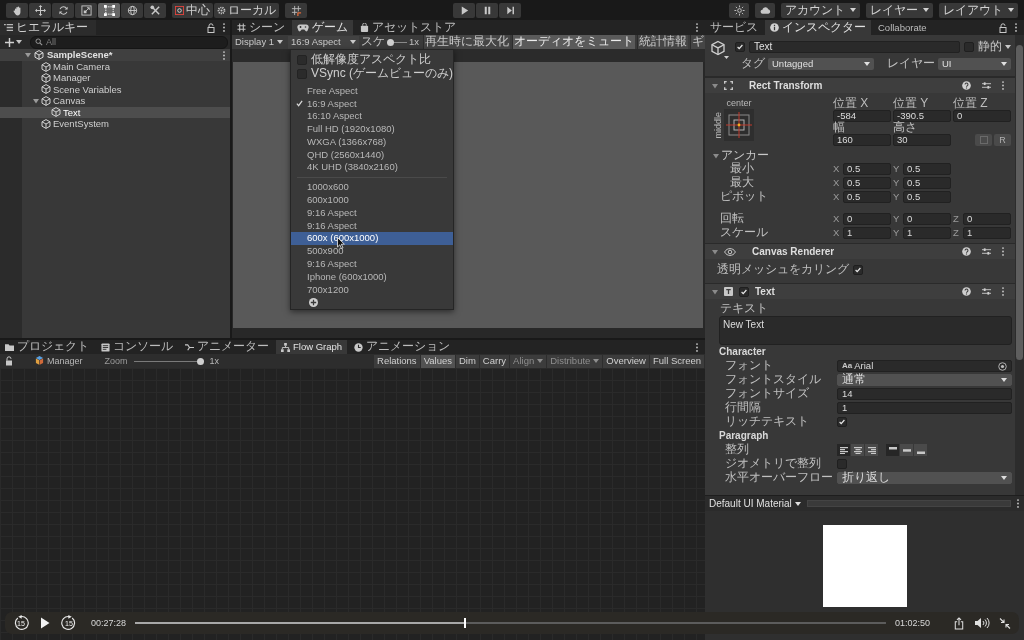  What do you see at coordinates (323, 42) in the screenshot?
I see `aspect-dropdown: 16:9 Aspect` at bounding box center [323, 42].